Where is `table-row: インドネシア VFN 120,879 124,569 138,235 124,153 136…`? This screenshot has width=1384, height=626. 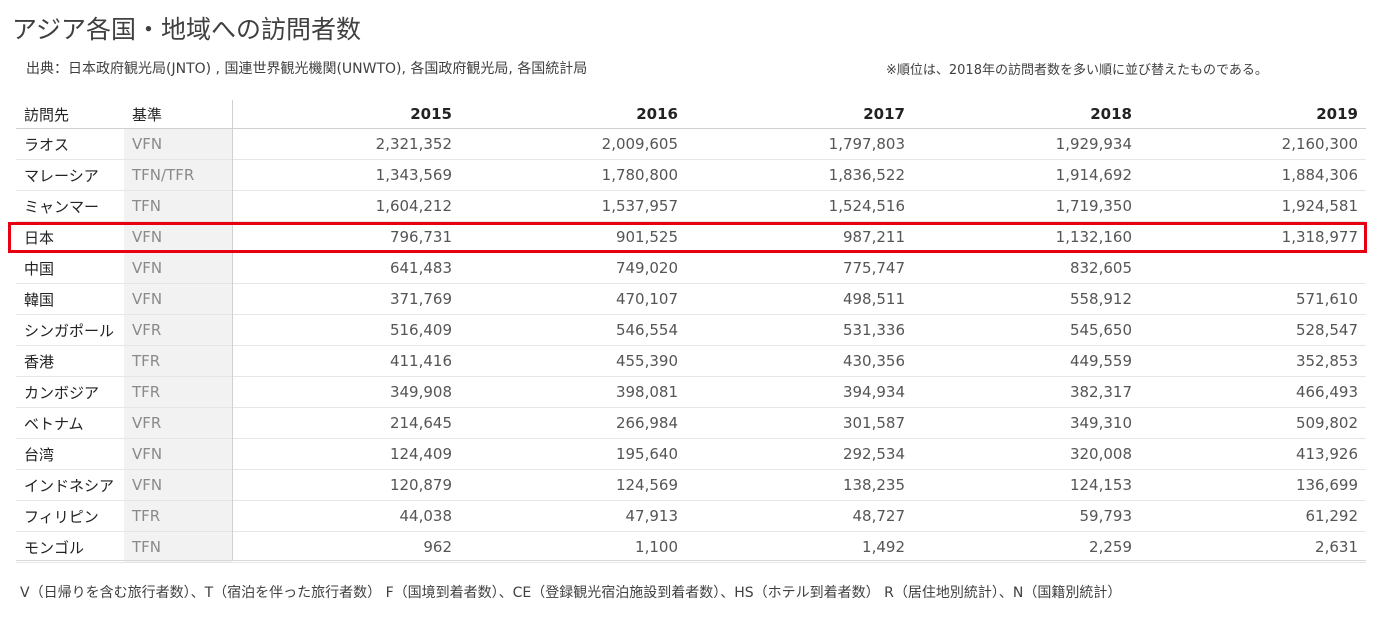
table-row: インドネシア VFN 120,879 124,569 138,235 124,153 136… is located at coordinates (691, 485).